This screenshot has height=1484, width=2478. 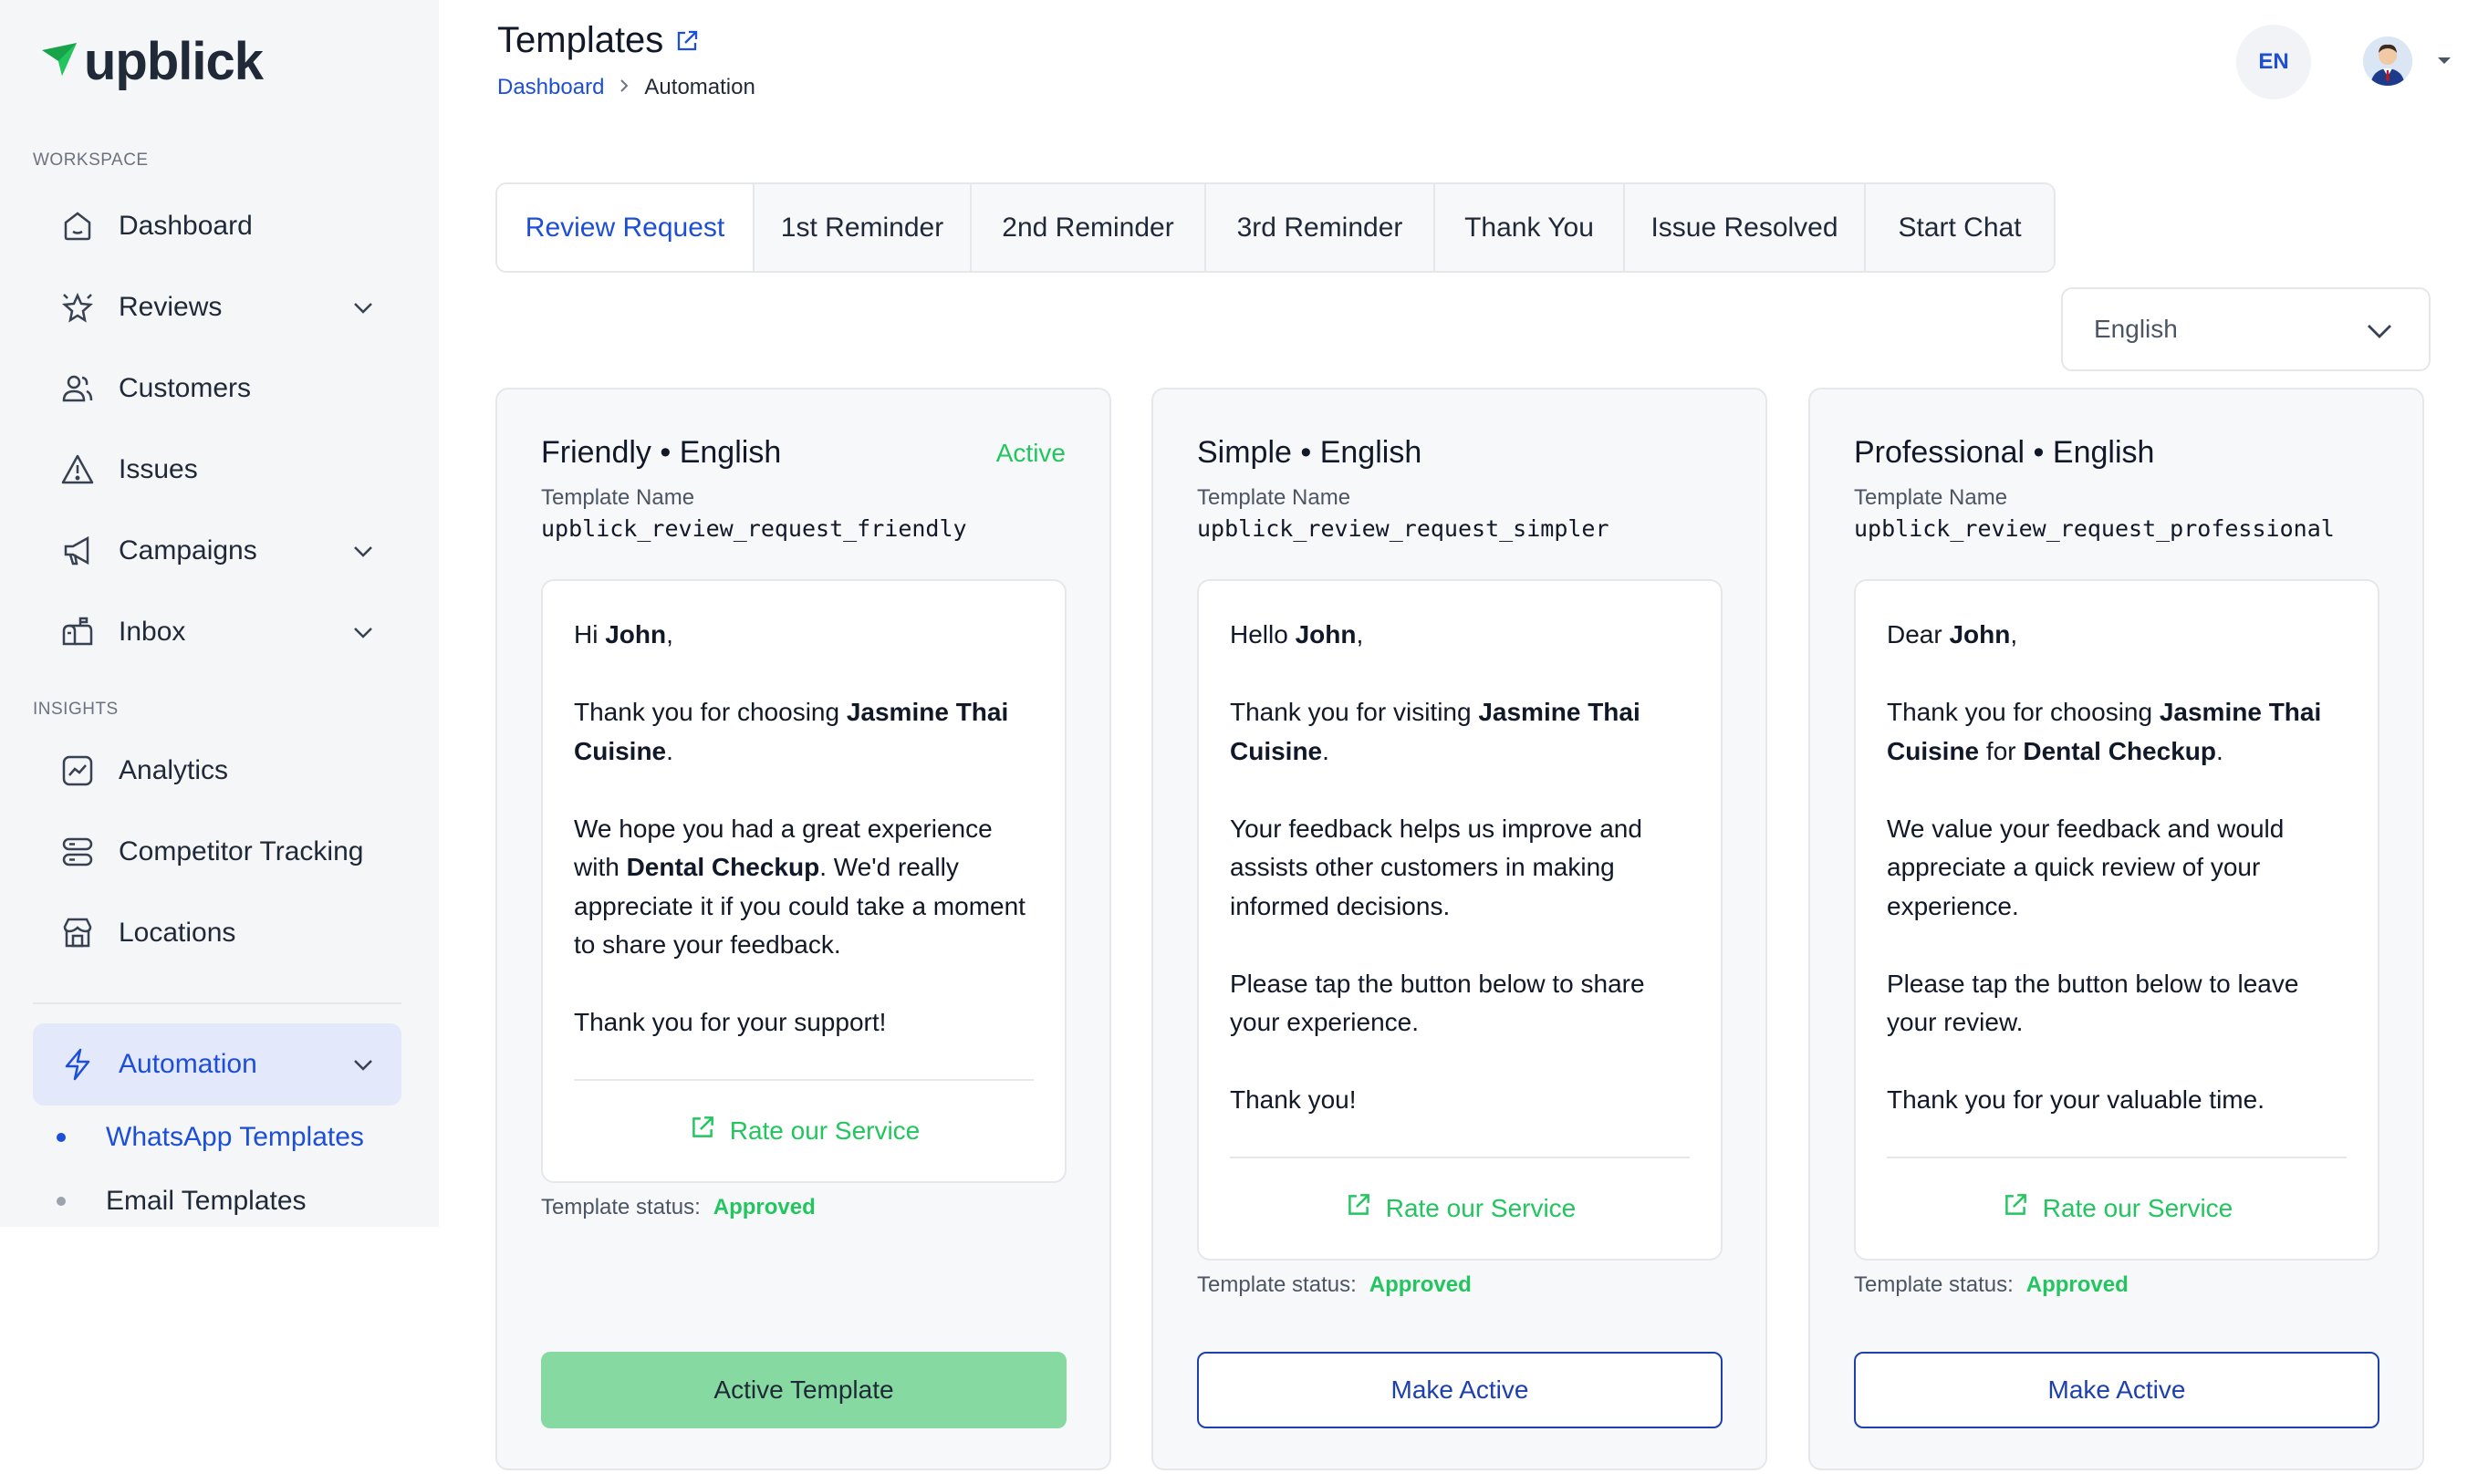 I want to click on bolt-icon, so click(x=77, y=1065).